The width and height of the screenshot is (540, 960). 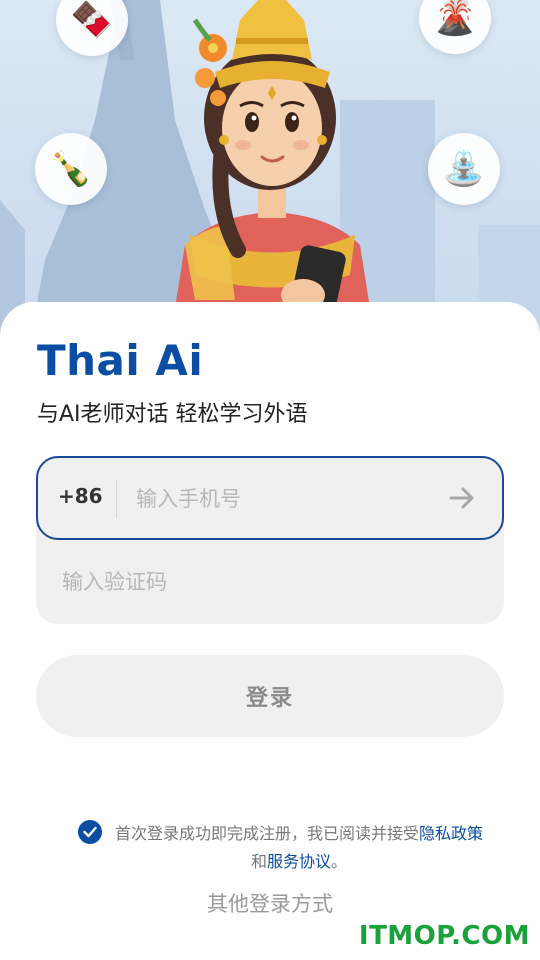 What do you see at coordinates (270, 903) in the screenshot?
I see `other-login-methods-link: 其他登录方式` at bounding box center [270, 903].